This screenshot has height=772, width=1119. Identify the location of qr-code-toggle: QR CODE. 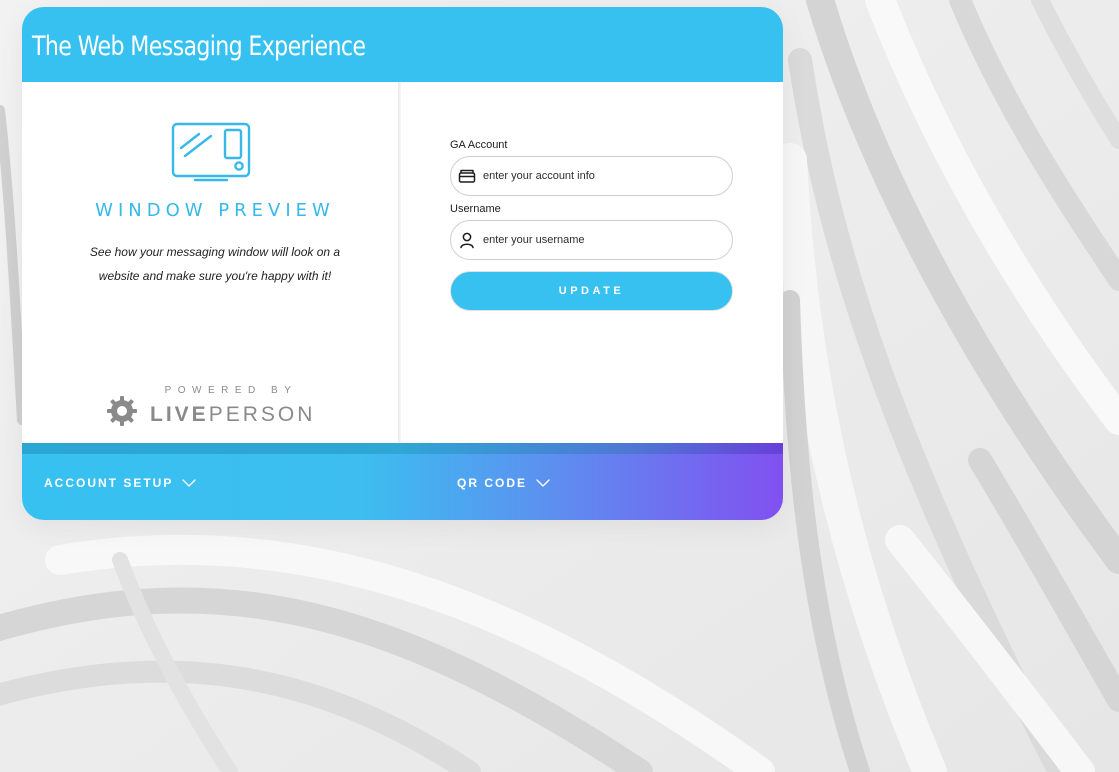
(504, 483).